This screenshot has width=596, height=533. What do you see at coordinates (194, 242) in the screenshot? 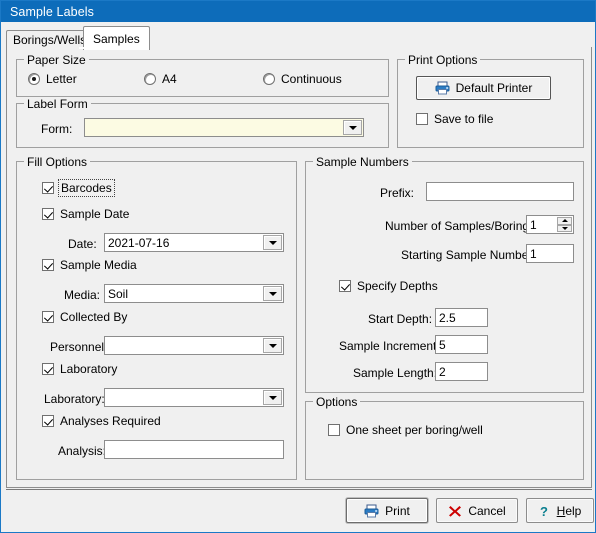
I see `date-combobox: 2021-07-16` at bounding box center [194, 242].